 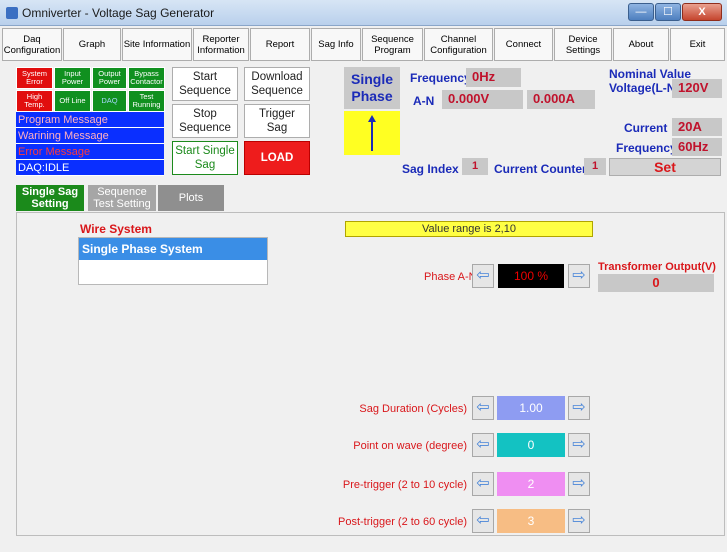 I want to click on led-system-error: System Error, so click(x=34, y=78).